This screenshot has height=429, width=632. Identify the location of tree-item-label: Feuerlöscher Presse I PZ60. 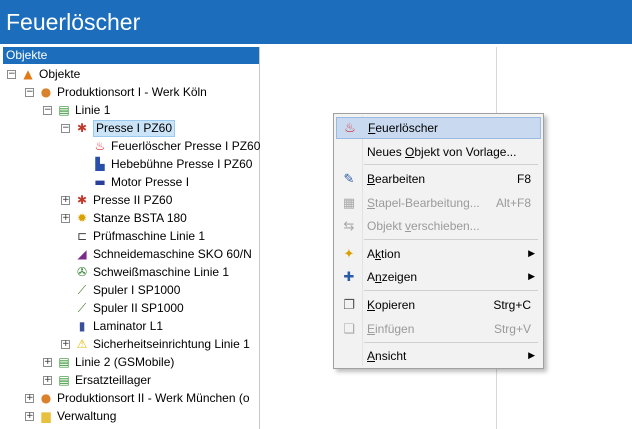
(186, 146).